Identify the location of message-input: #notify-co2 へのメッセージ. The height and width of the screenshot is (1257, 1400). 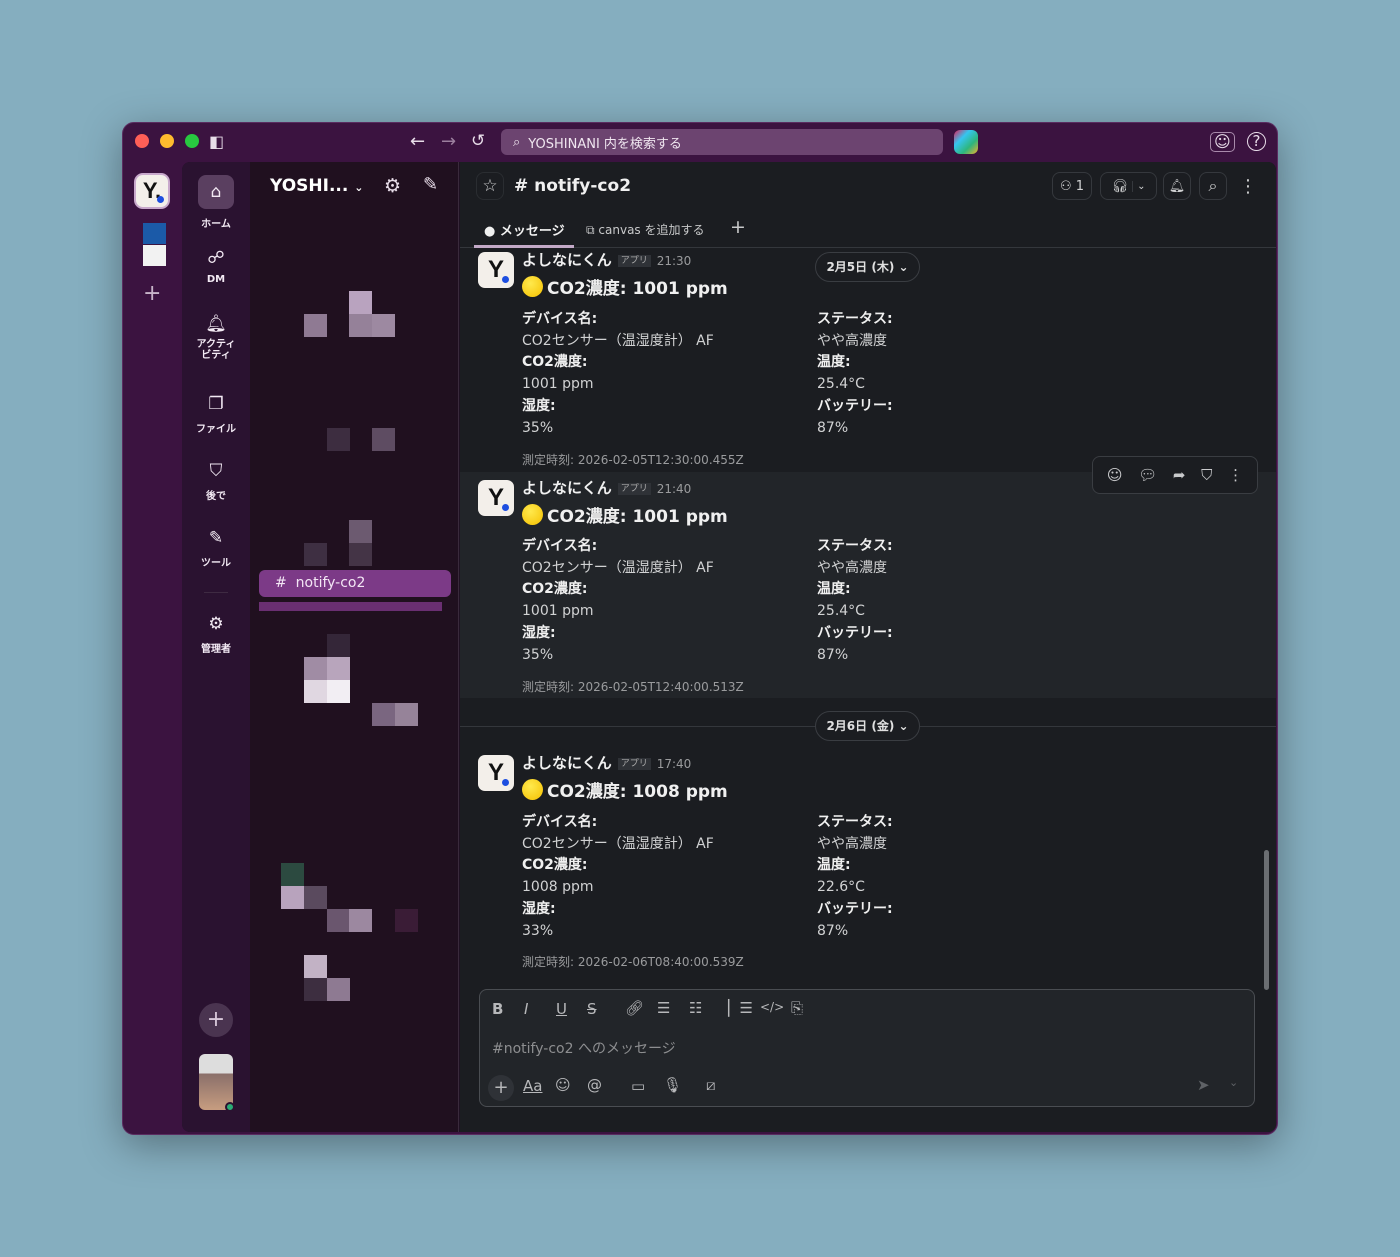
(584, 1048).